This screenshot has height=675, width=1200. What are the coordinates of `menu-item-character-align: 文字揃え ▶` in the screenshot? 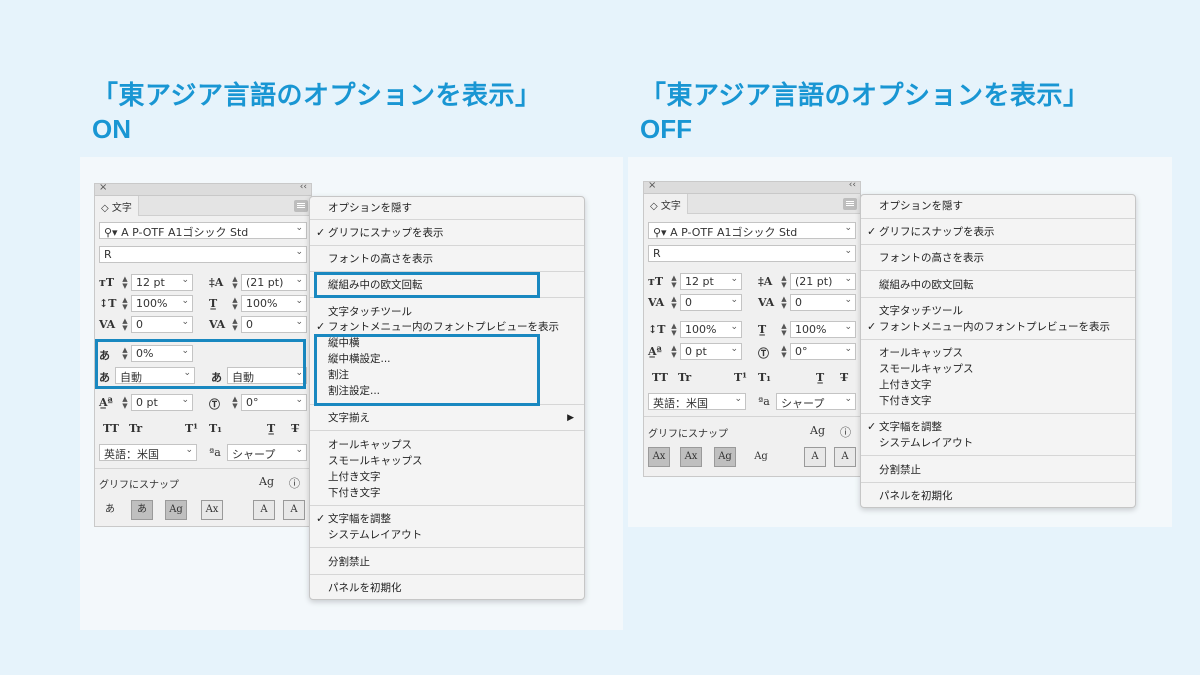 It's located at (447, 418).